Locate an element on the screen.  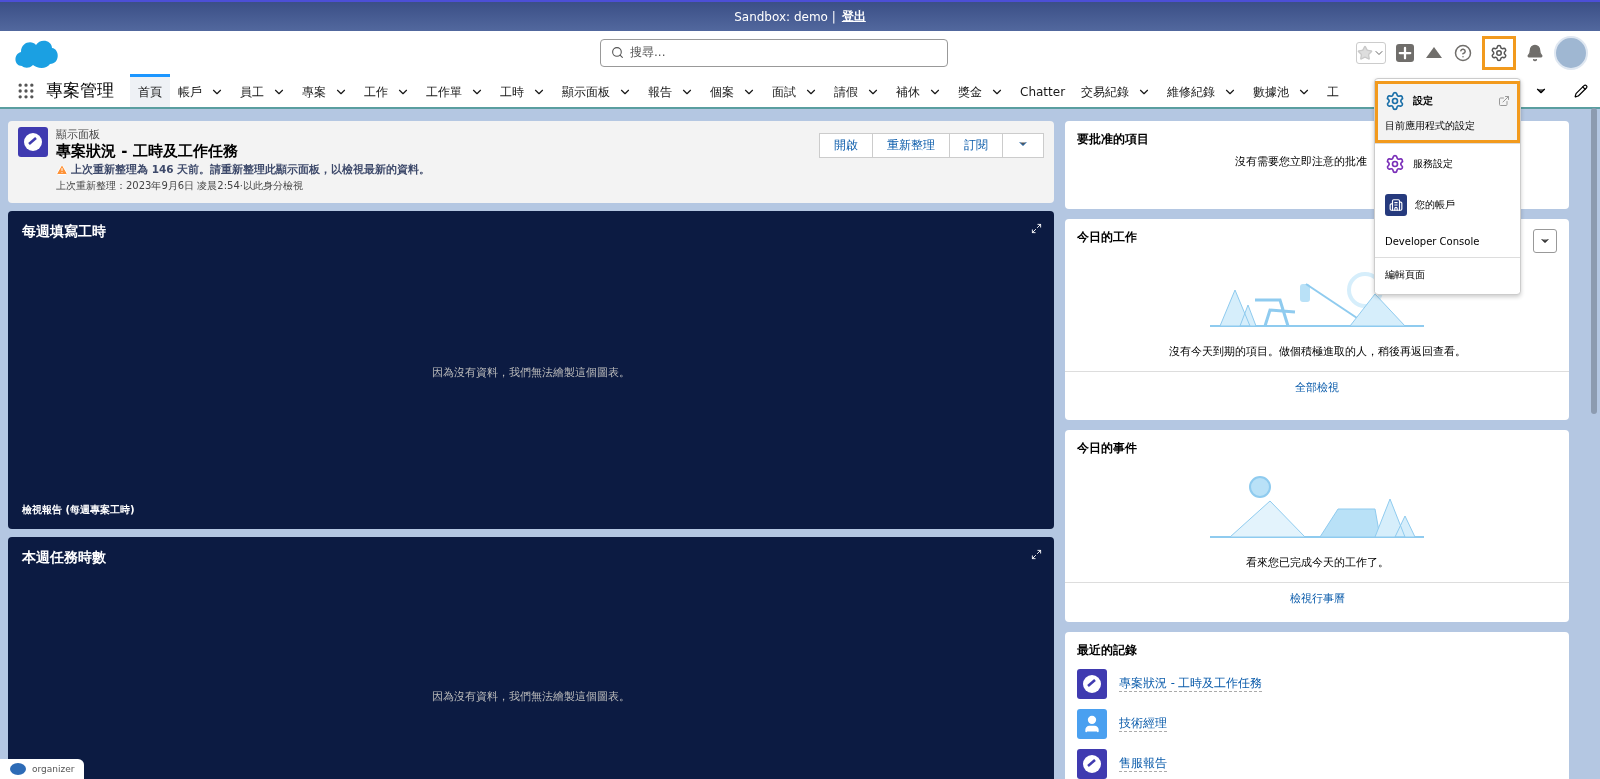
person-icon is located at coordinates (1092, 724).